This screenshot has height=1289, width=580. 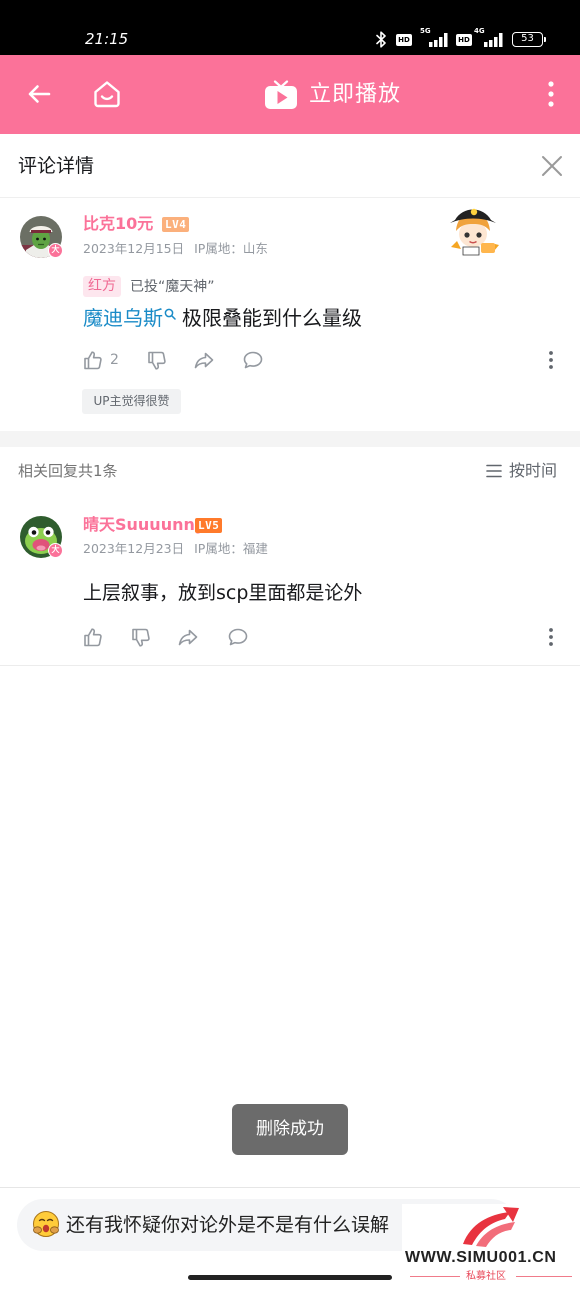 I want to click on reply-body: 上层叙事，放到scp里面都是论外, so click(x=223, y=593).